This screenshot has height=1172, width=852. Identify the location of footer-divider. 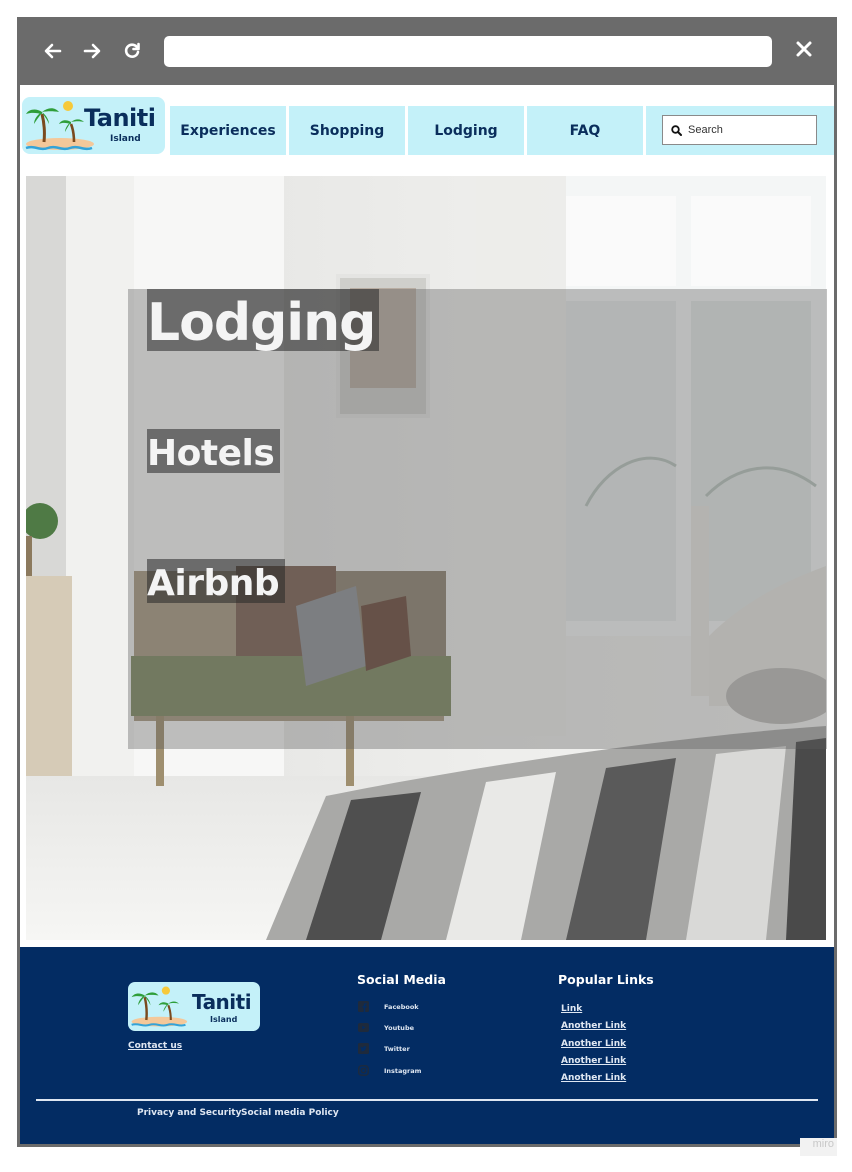
(427, 1100).